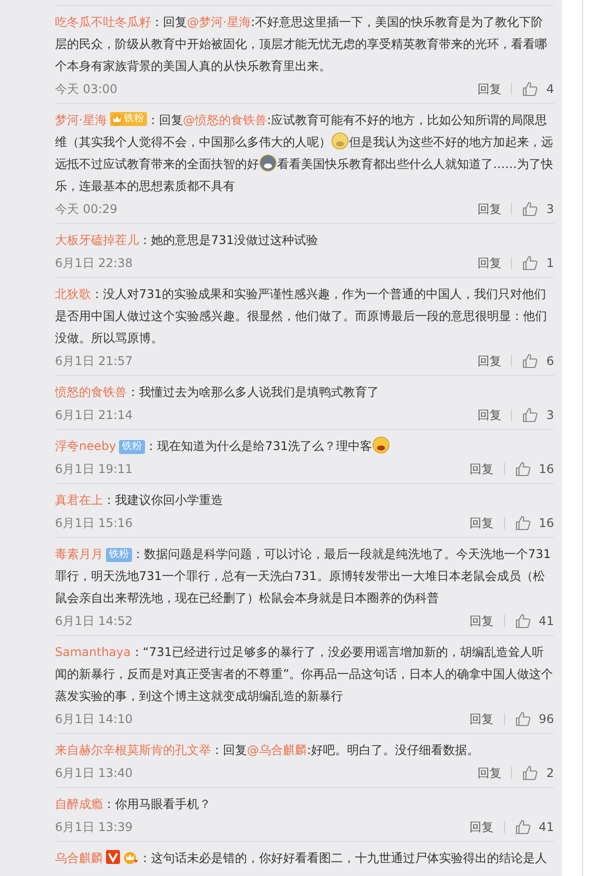  Describe the element at coordinates (217, 392) in the screenshot. I see `comment-text: 愤怒的食铁兽：我懂过去为啥那么多人说我们是填鸭式教育了` at that location.